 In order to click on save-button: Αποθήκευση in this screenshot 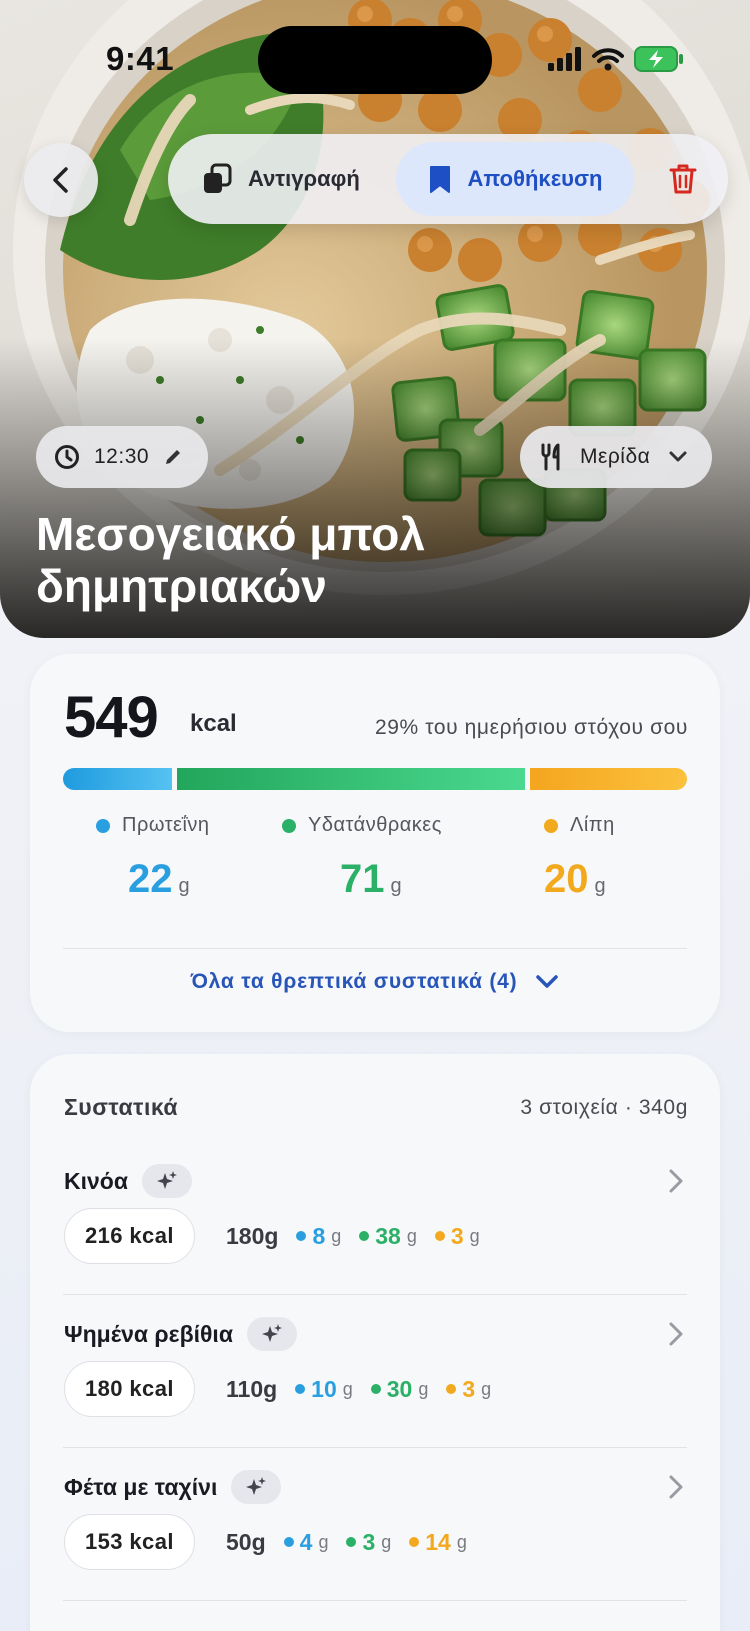, I will do `click(515, 179)`.